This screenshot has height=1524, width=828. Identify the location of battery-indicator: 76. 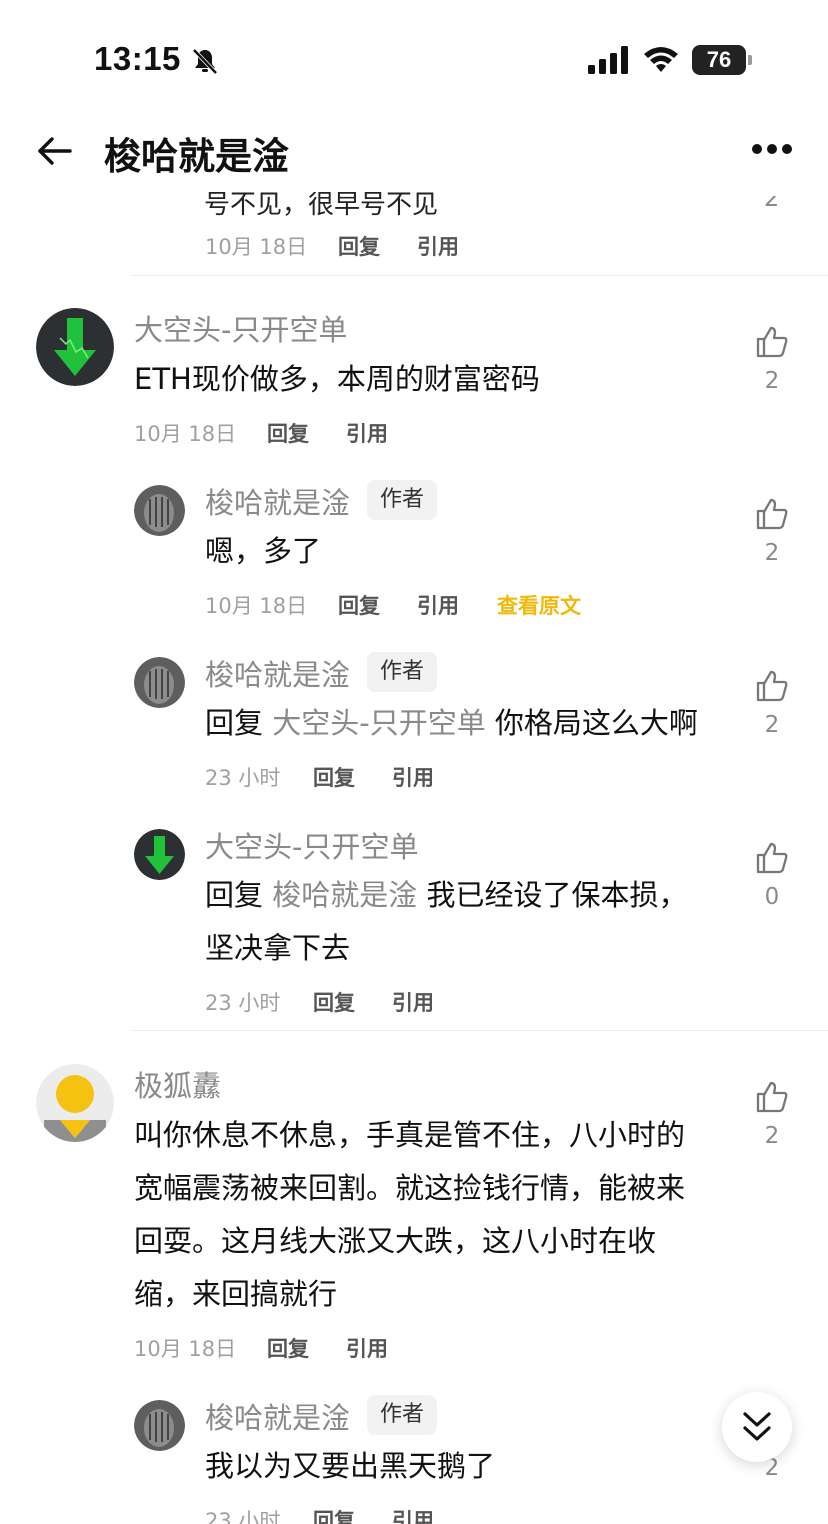
(722, 60).